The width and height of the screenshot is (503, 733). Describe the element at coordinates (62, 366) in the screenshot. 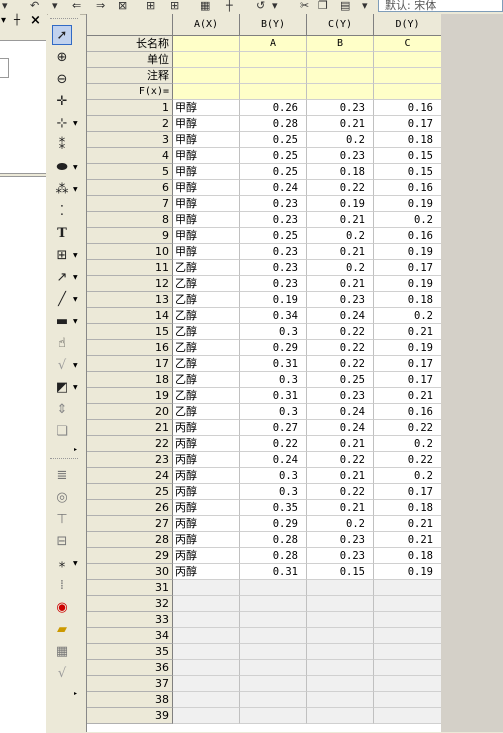

I see `formula-icon: √` at that location.